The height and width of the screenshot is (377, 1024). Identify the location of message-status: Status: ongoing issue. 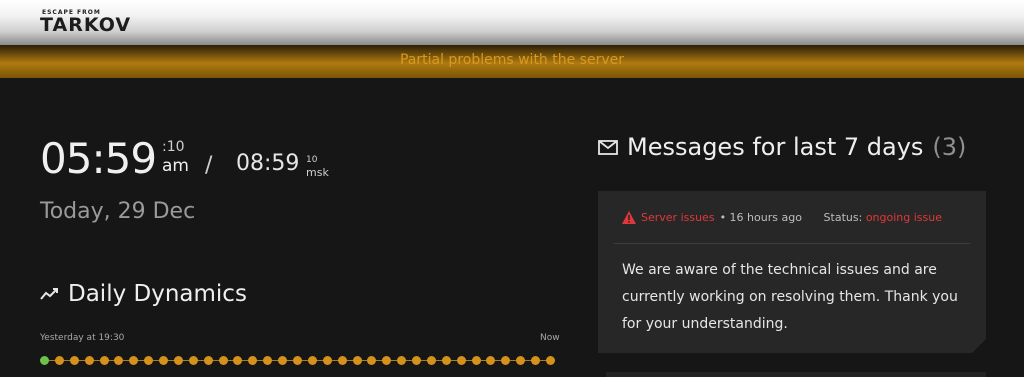
(883, 217).